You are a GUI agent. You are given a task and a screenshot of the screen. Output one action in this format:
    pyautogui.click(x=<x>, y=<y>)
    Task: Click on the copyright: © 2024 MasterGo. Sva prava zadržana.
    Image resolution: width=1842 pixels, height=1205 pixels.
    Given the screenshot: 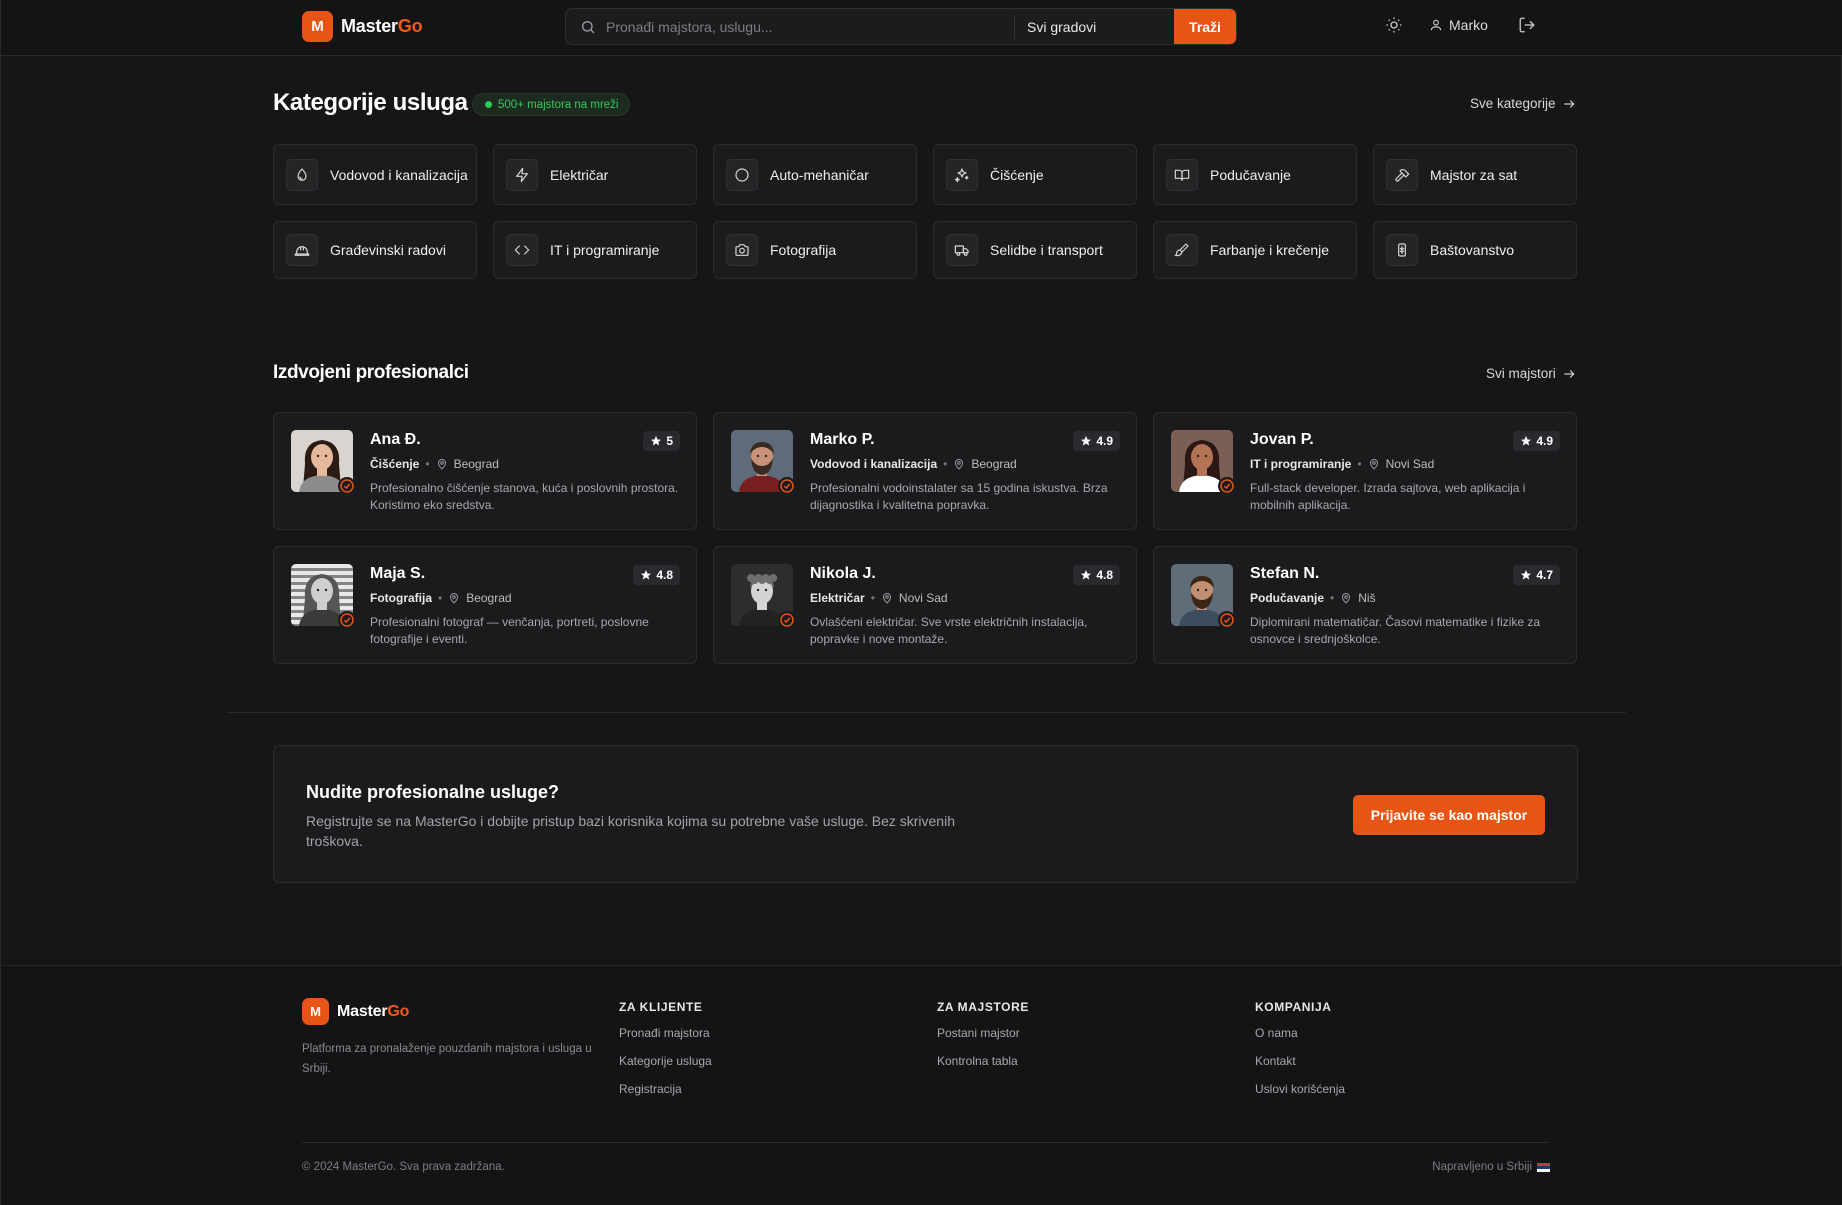 What is the action you would take?
    pyautogui.click(x=403, y=1167)
    